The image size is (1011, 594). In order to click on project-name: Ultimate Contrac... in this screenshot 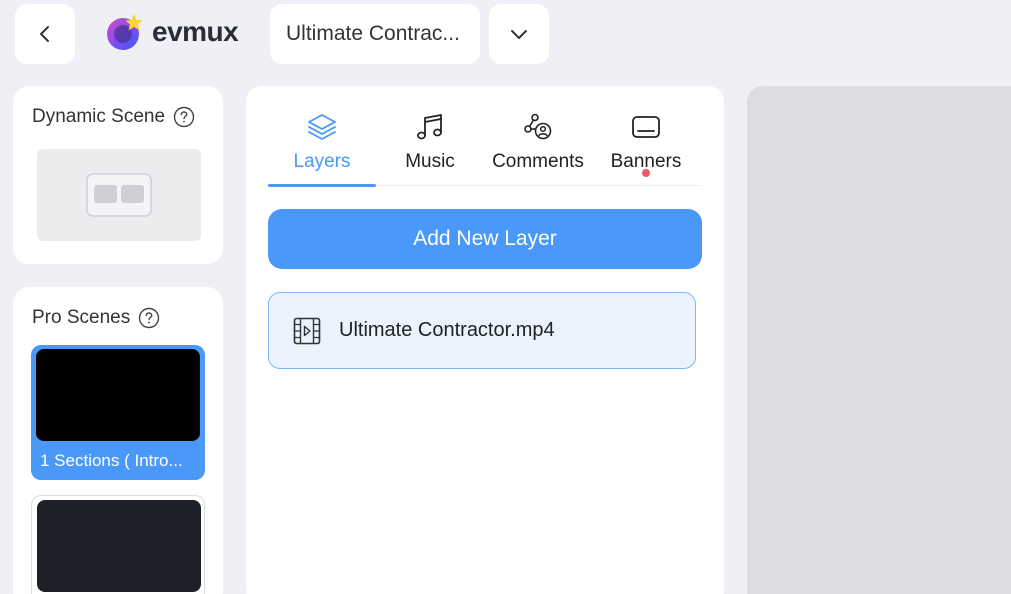, I will do `click(373, 33)`.